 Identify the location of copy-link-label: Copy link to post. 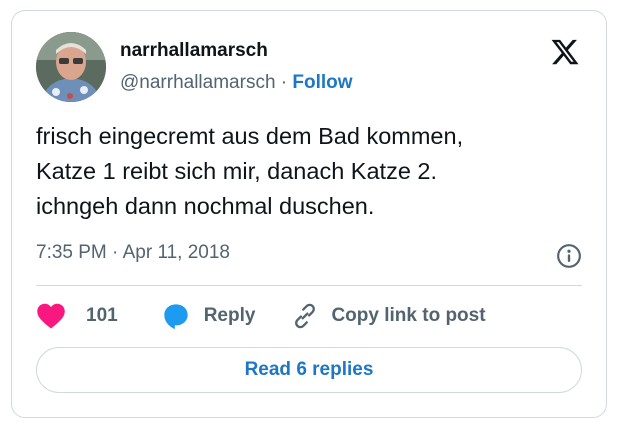
(408, 315).